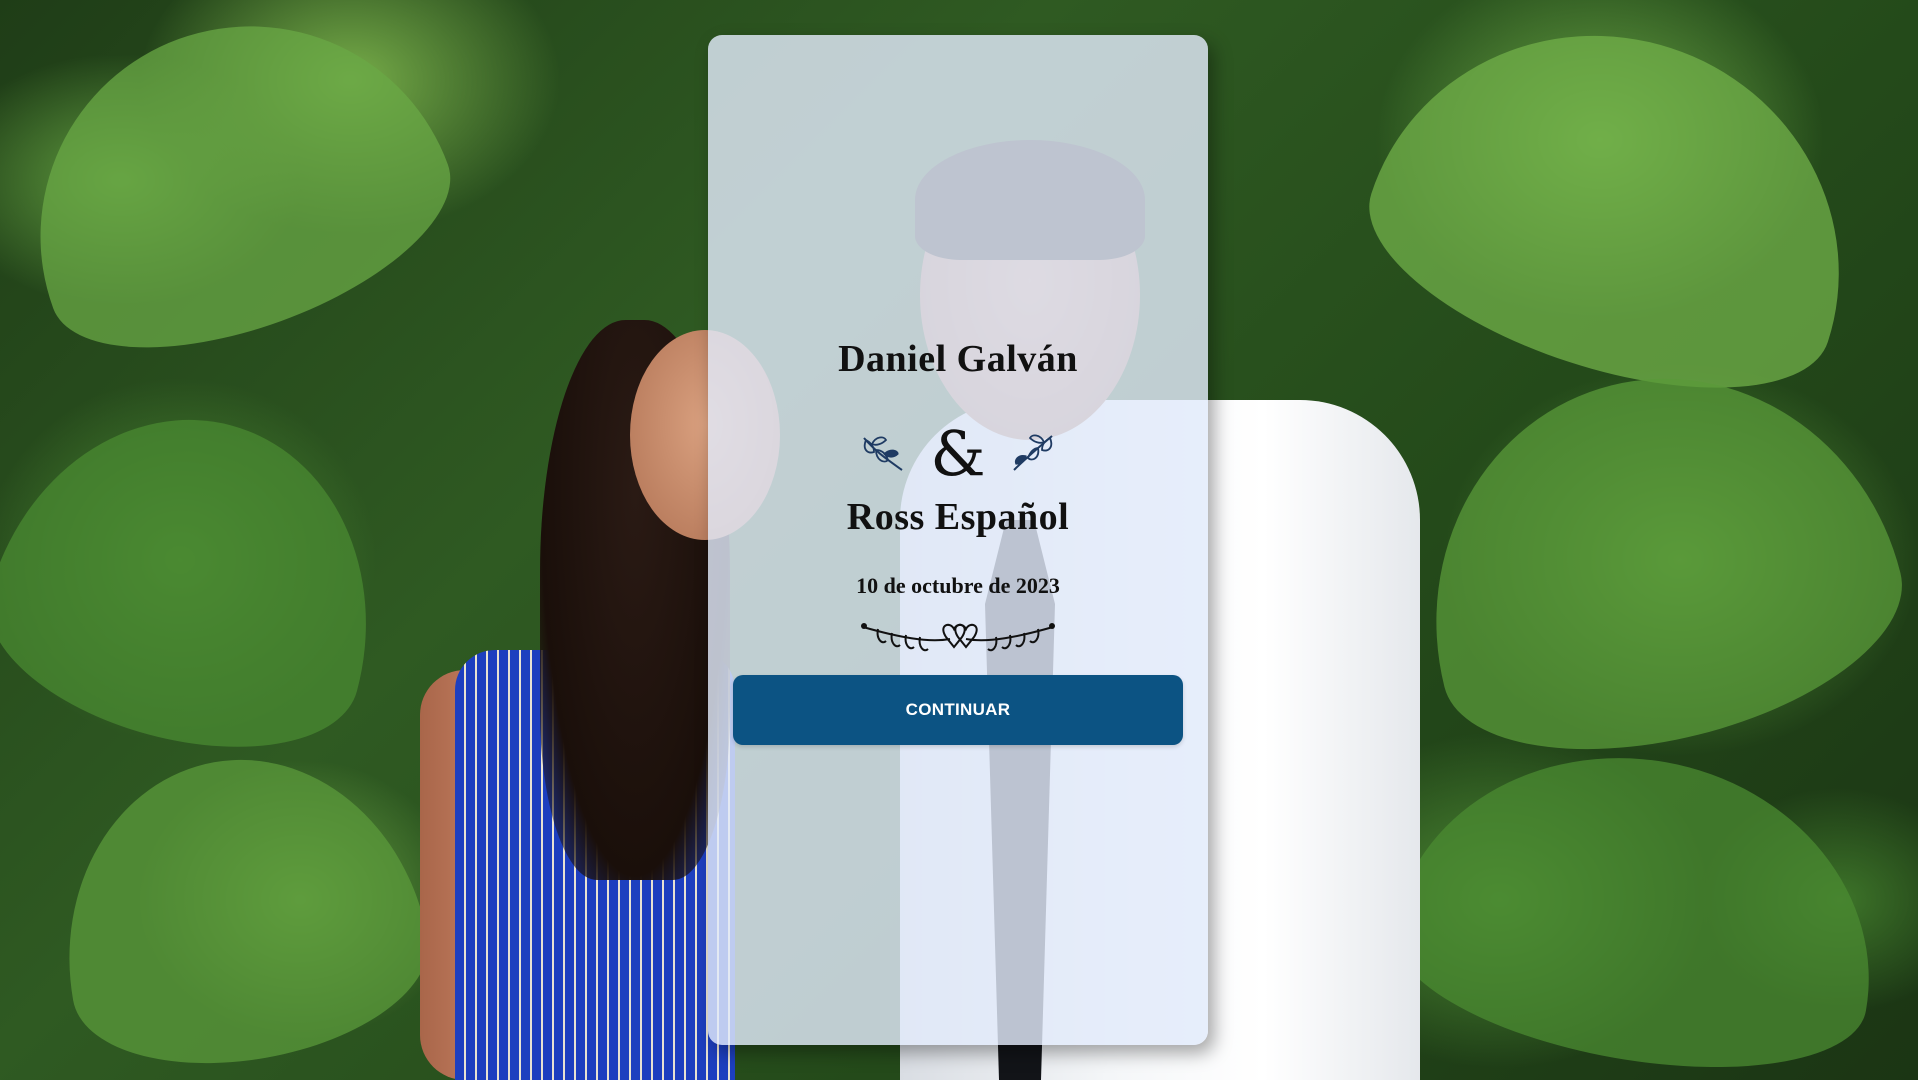 Image resolution: width=1918 pixels, height=1080 pixels. What do you see at coordinates (958, 637) in the screenshot?
I see `hearts-divider-icon` at bounding box center [958, 637].